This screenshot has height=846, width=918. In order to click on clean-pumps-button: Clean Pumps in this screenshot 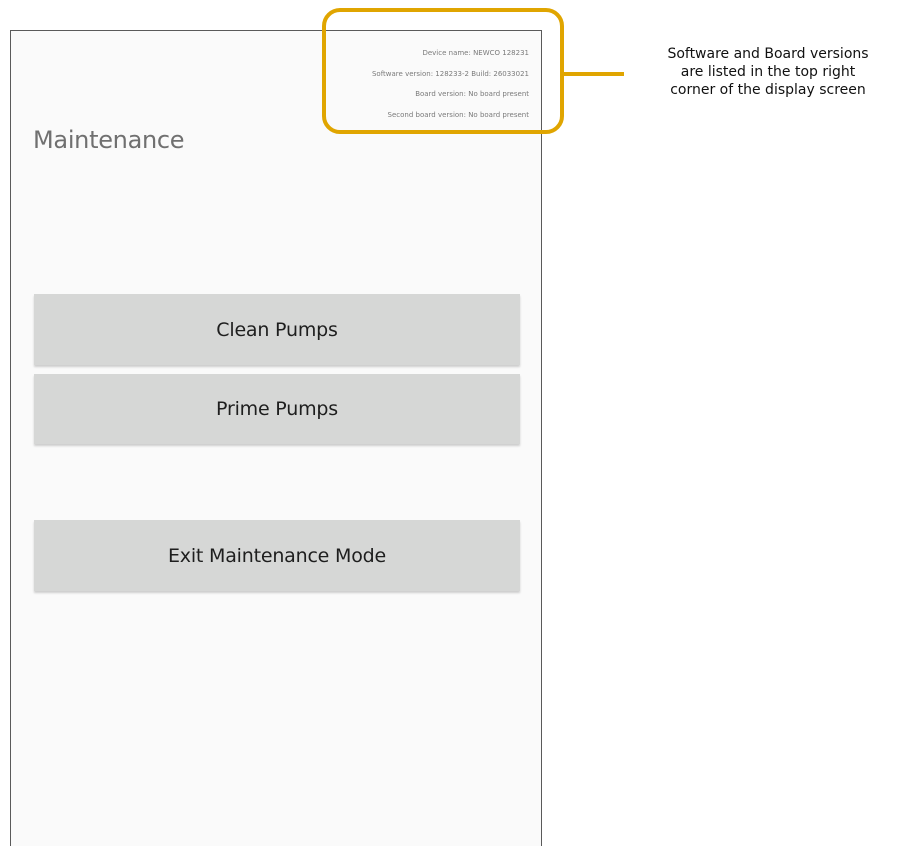, I will do `click(277, 329)`.